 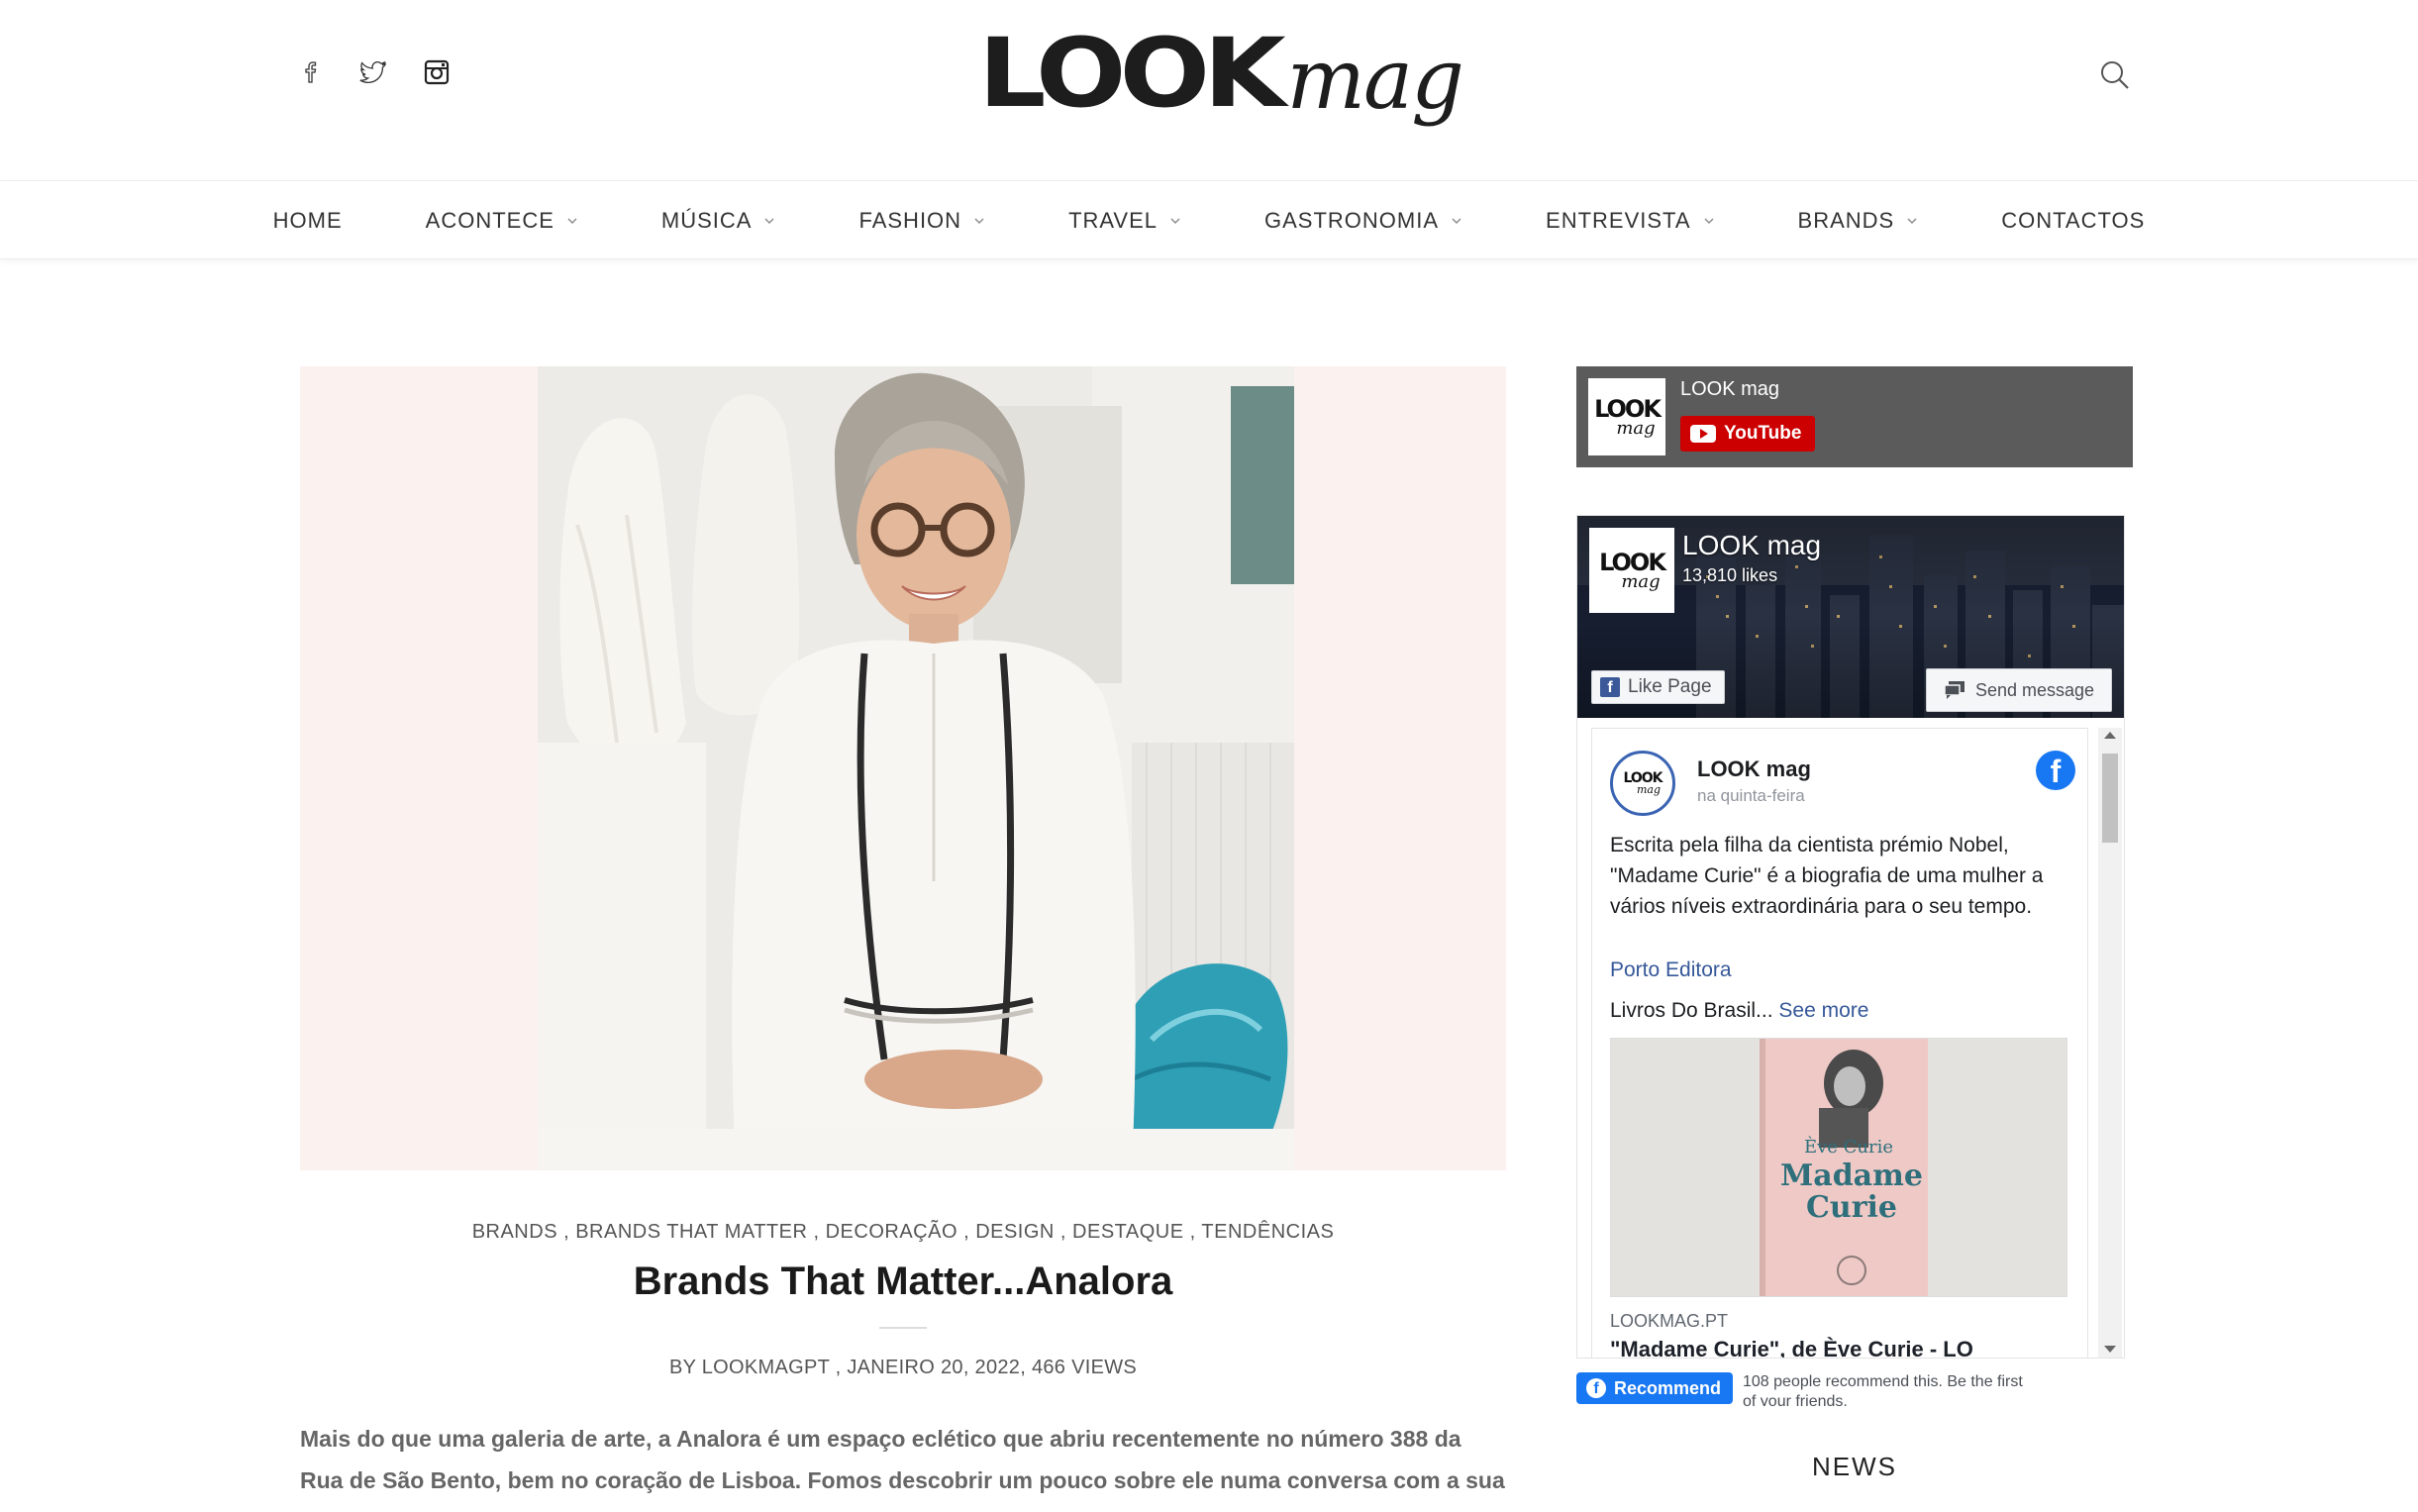 I want to click on youtube-button-label: YouTube, so click(x=1763, y=433).